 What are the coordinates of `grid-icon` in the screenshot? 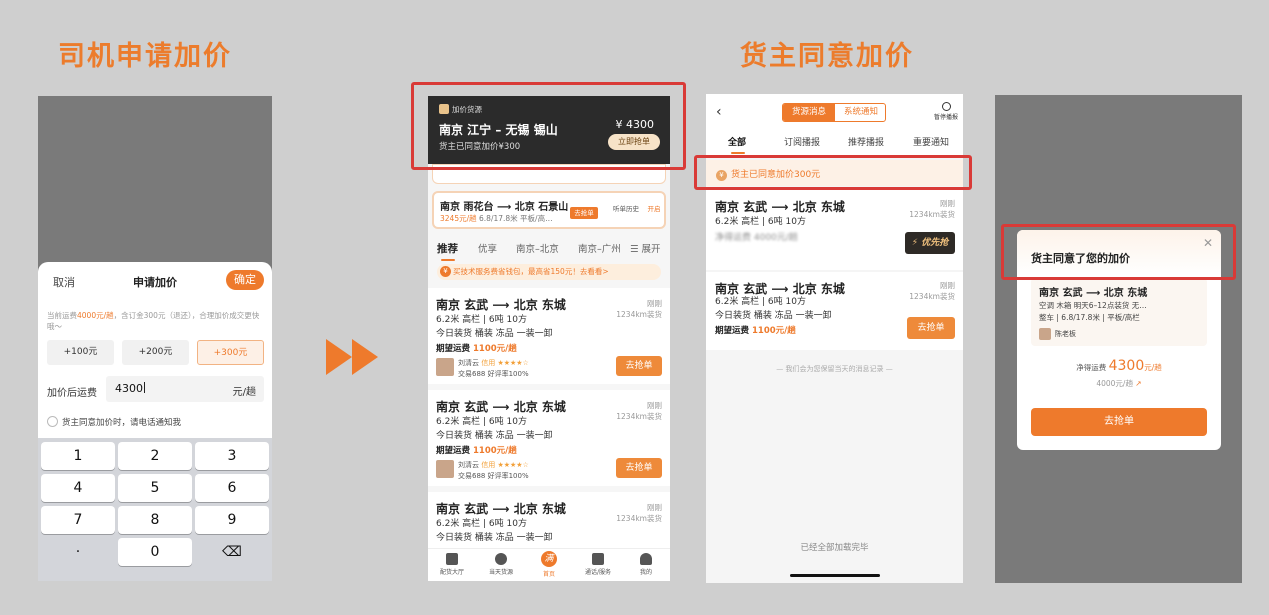 It's located at (598, 559).